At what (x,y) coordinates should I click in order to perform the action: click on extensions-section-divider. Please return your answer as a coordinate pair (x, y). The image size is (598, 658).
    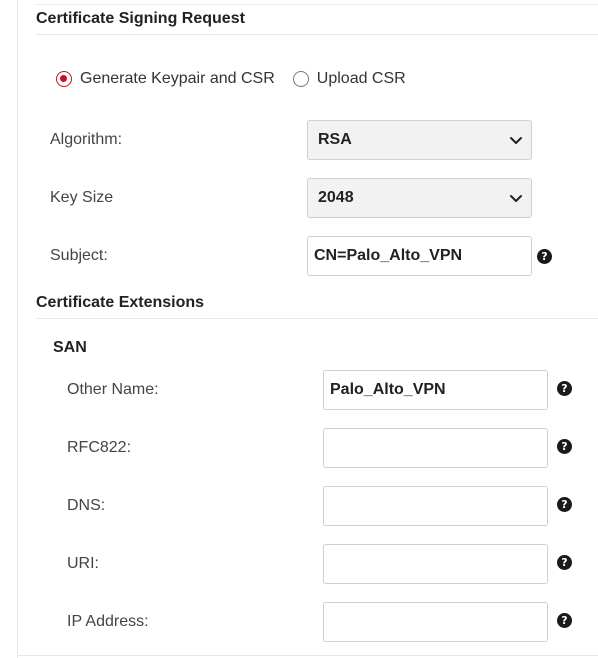
    Looking at the image, I should click on (317, 318).